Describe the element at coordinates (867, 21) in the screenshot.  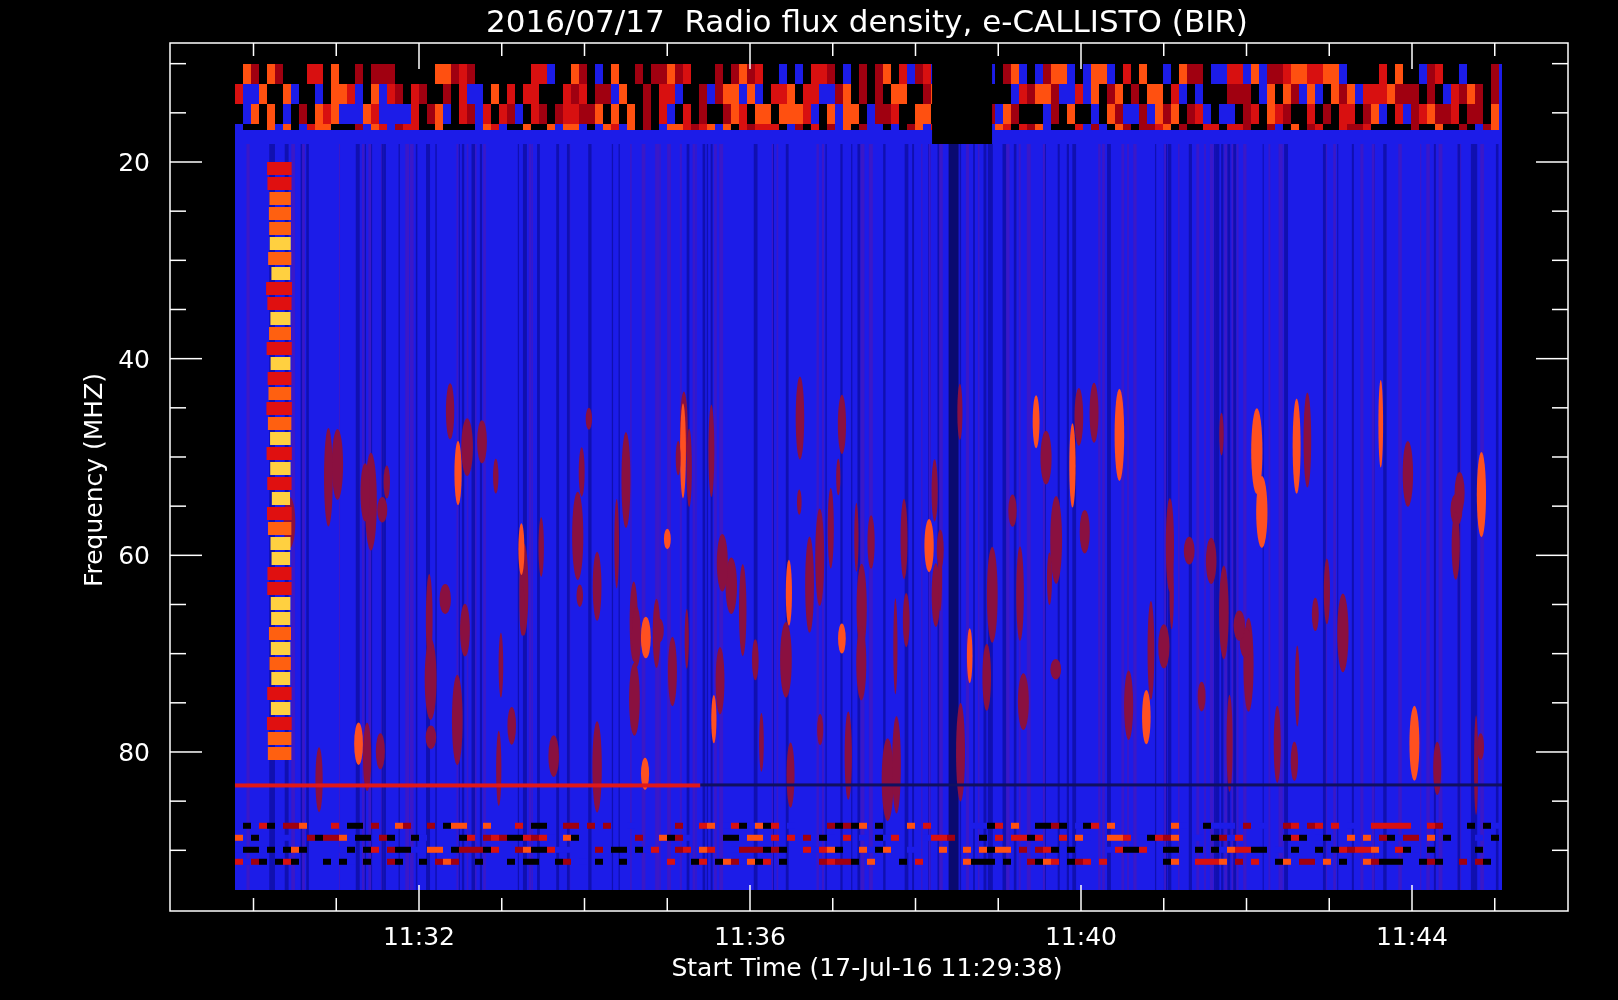
I see `chart-title: 2016/07/17 Radio flux density, e-CALLISTO (BIR)` at that location.